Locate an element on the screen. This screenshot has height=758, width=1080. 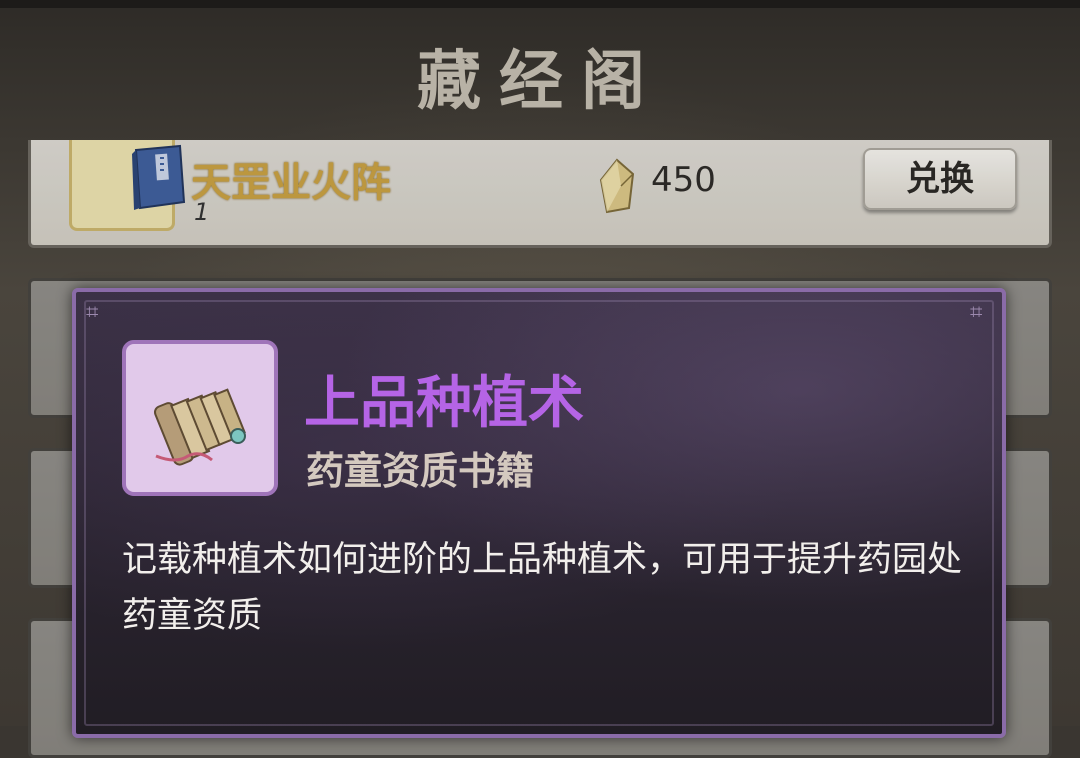
page-title: 藏经阁 is located at coordinates (540, 81).